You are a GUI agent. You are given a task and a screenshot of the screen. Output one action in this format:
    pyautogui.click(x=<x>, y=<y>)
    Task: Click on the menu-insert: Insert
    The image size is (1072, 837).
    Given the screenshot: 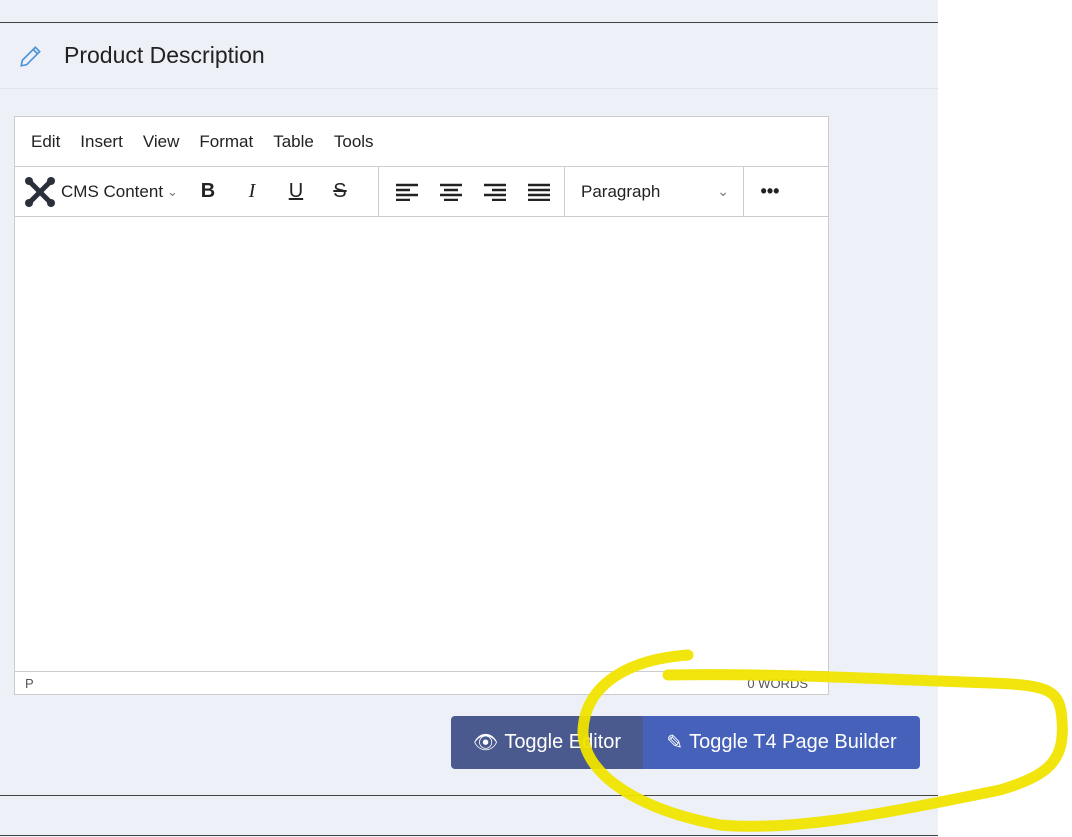 What is the action you would take?
    pyautogui.click(x=101, y=142)
    